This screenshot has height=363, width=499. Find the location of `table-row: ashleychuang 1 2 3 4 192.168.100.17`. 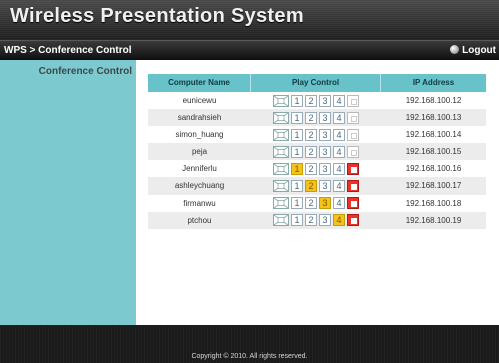

table-row: ashleychuang 1 2 3 4 192.168.100.17 is located at coordinates (317, 186).